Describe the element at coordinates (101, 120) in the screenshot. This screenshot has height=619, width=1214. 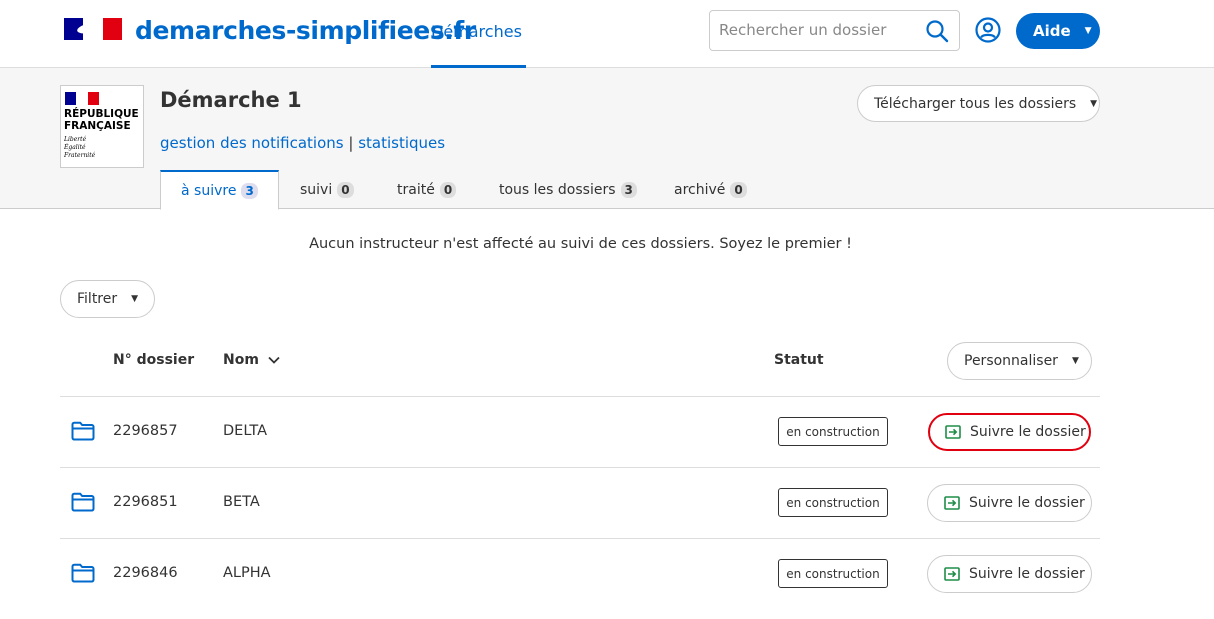
I see `logo-text: RÉPUBLIQUE FRANÇAISE` at that location.